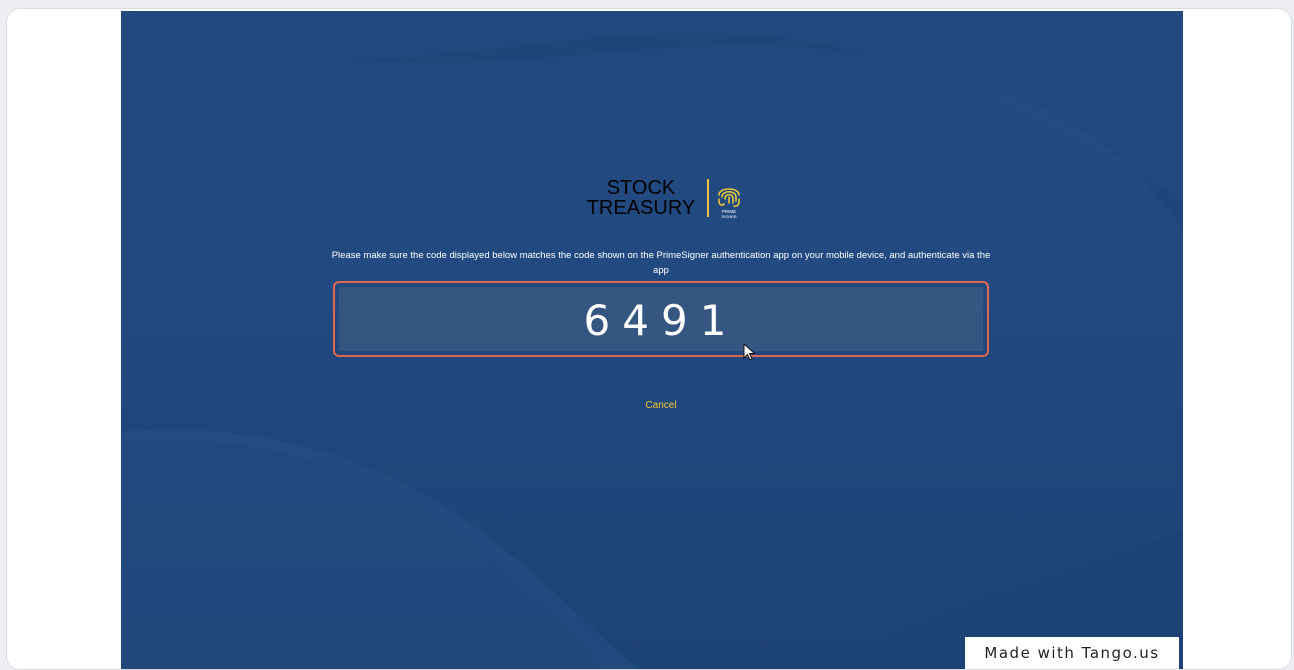 The height and width of the screenshot is (670, 1294). I want to click on logo-line-1: STOCK, so click(641, 188).